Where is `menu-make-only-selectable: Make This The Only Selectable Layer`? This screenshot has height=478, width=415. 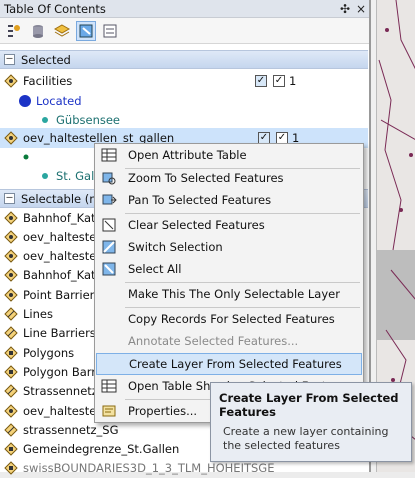 menu-make-only-selectable: Make This The Only Selectable Layer is located at coordinates (229, 294).